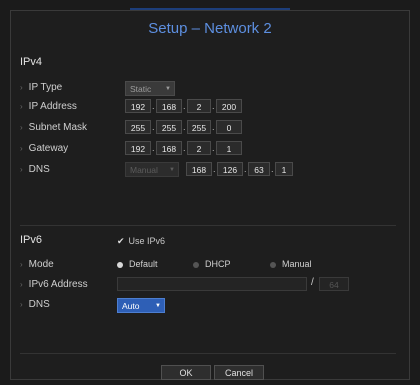  What do you see at coordinates (199, 127) in the screenshot?
I see `subnet-mask-octet-3: 255` at bounding box center [199, 127].